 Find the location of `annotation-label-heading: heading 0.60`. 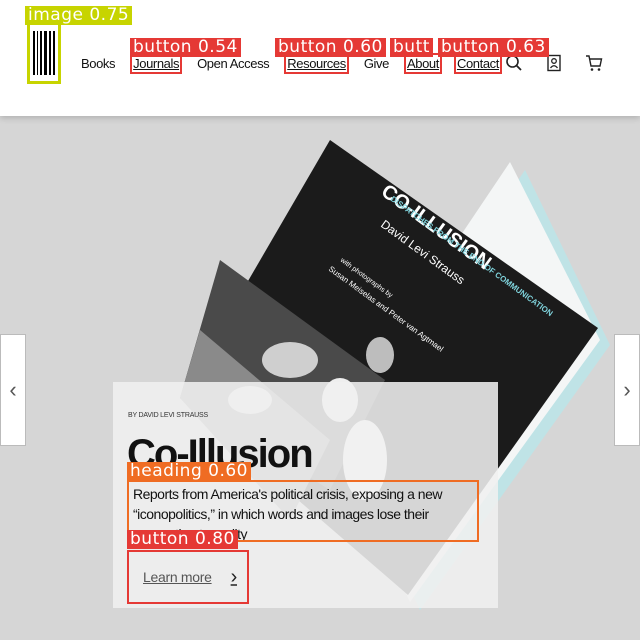

annotation-label-heading: heading 0.60 is located at coordinates (189, 471).